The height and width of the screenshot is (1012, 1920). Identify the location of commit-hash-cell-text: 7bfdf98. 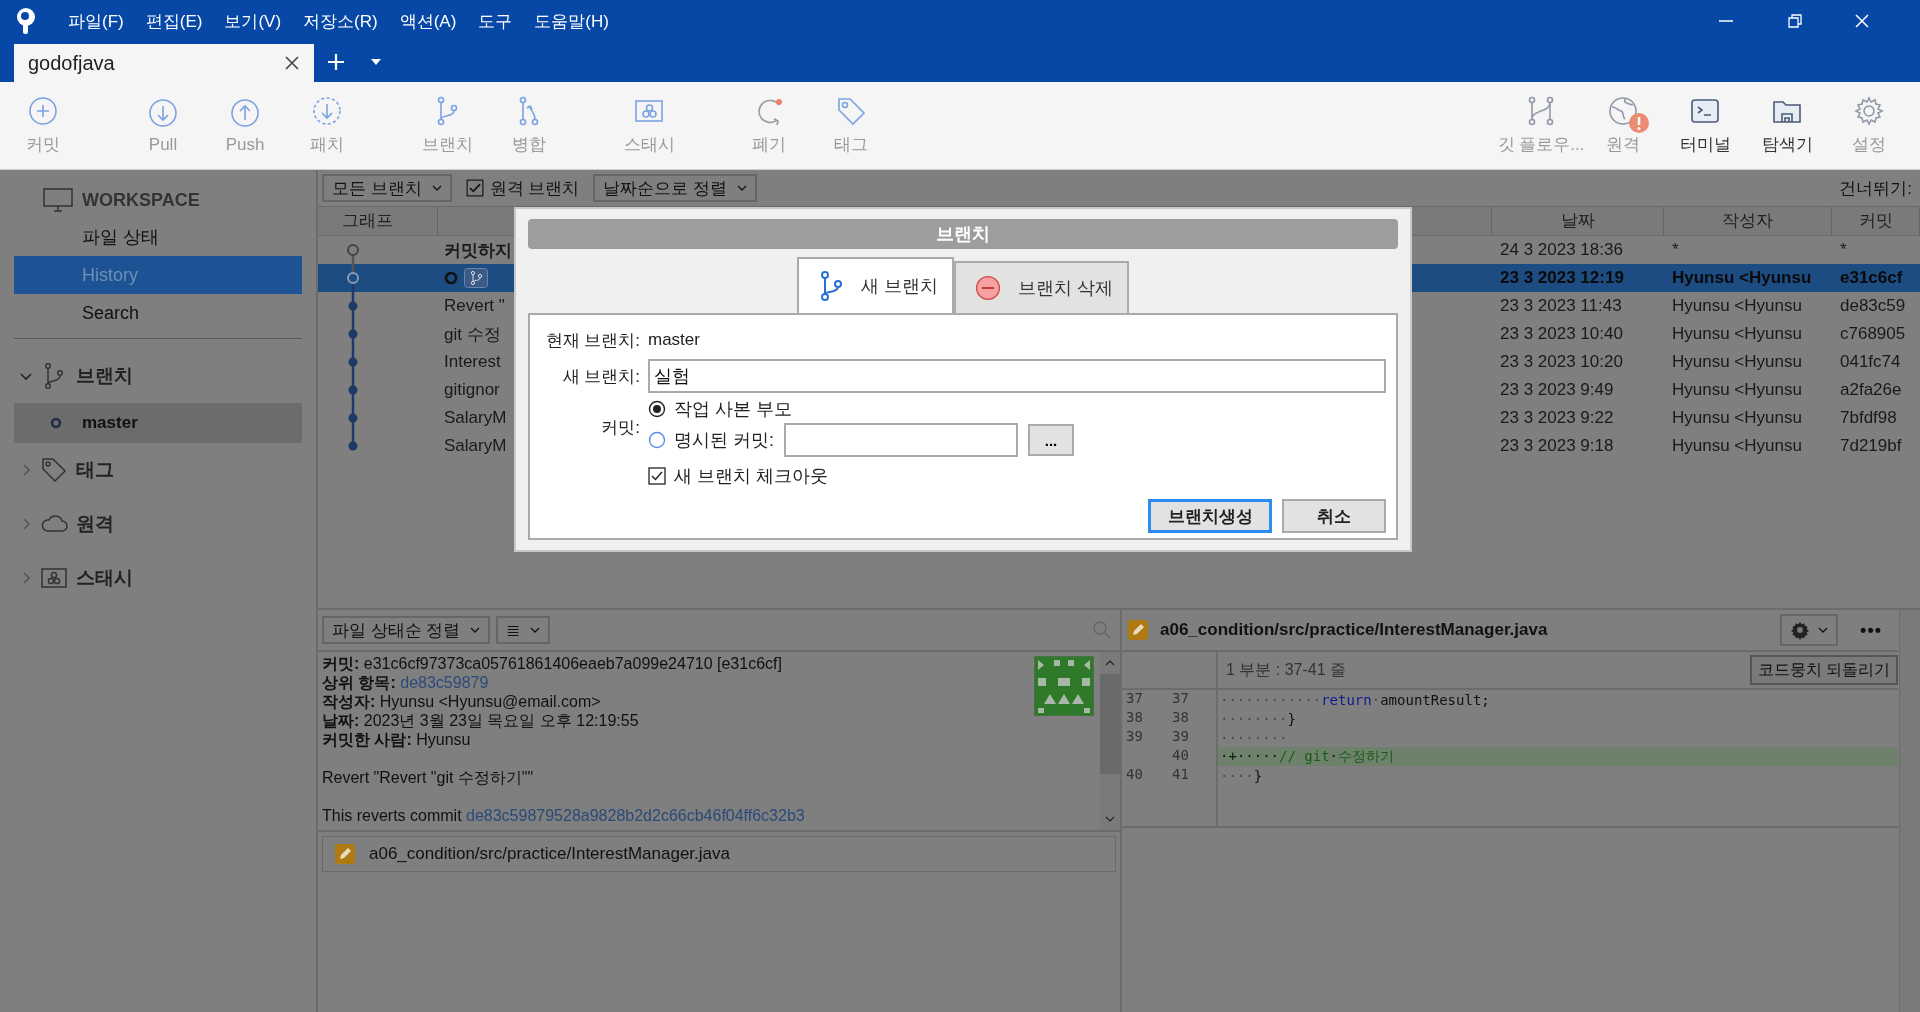
(1868, 418).